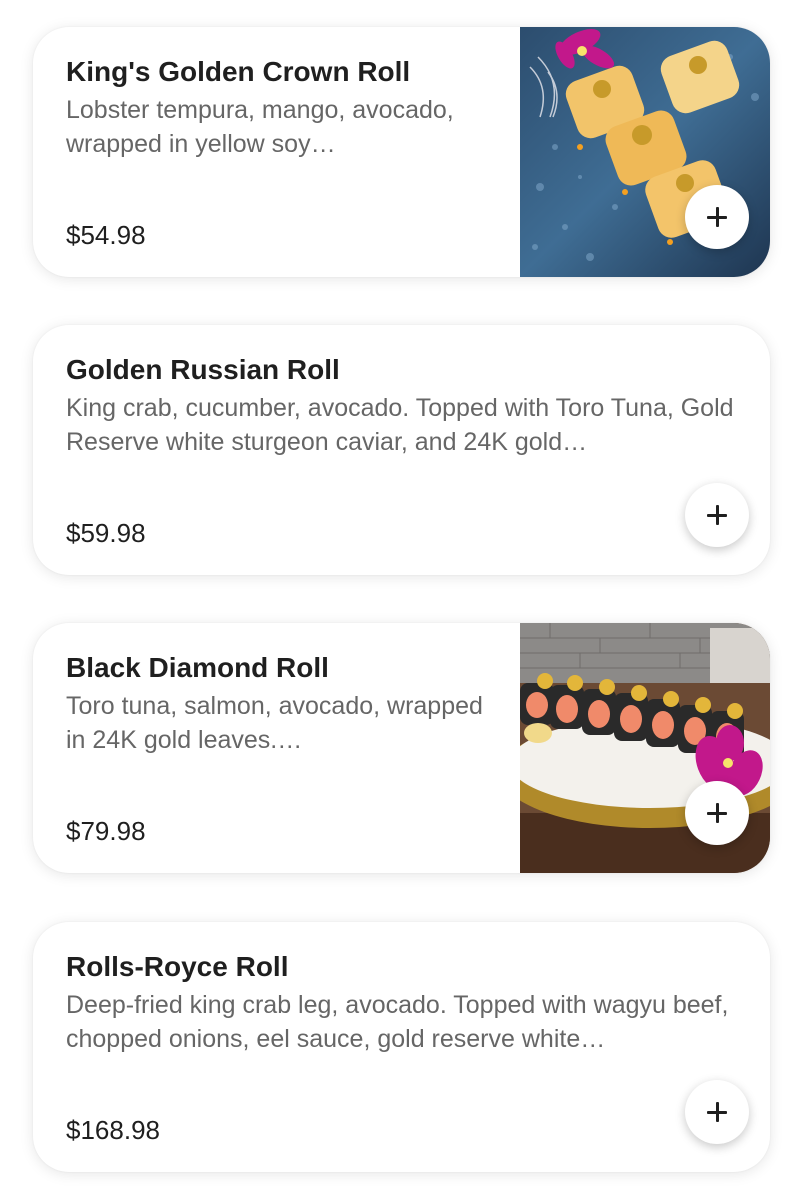 This screenshot has width=803, height=1200. What do you see at coordinates (197, 667) in the screenshot?
I see `menu-item-name: Black Diamond Roll` at bounding box center [197, 667].